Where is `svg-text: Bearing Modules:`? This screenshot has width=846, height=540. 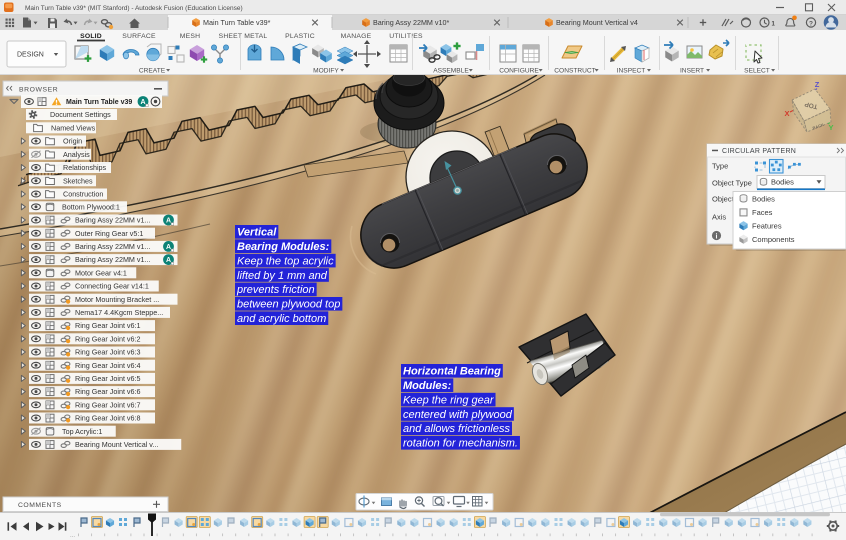
svg-text: Bearing Modules: is located at coordinates (283, 247).